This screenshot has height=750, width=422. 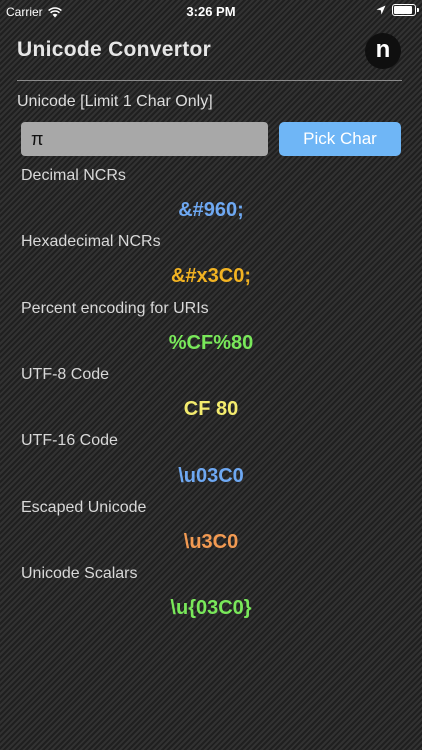 What do you see at coordinates (84, 507) in the screenshot?
I see `escaped-unicode-label: Escaped Unicode` at bounding box center [84, 507].